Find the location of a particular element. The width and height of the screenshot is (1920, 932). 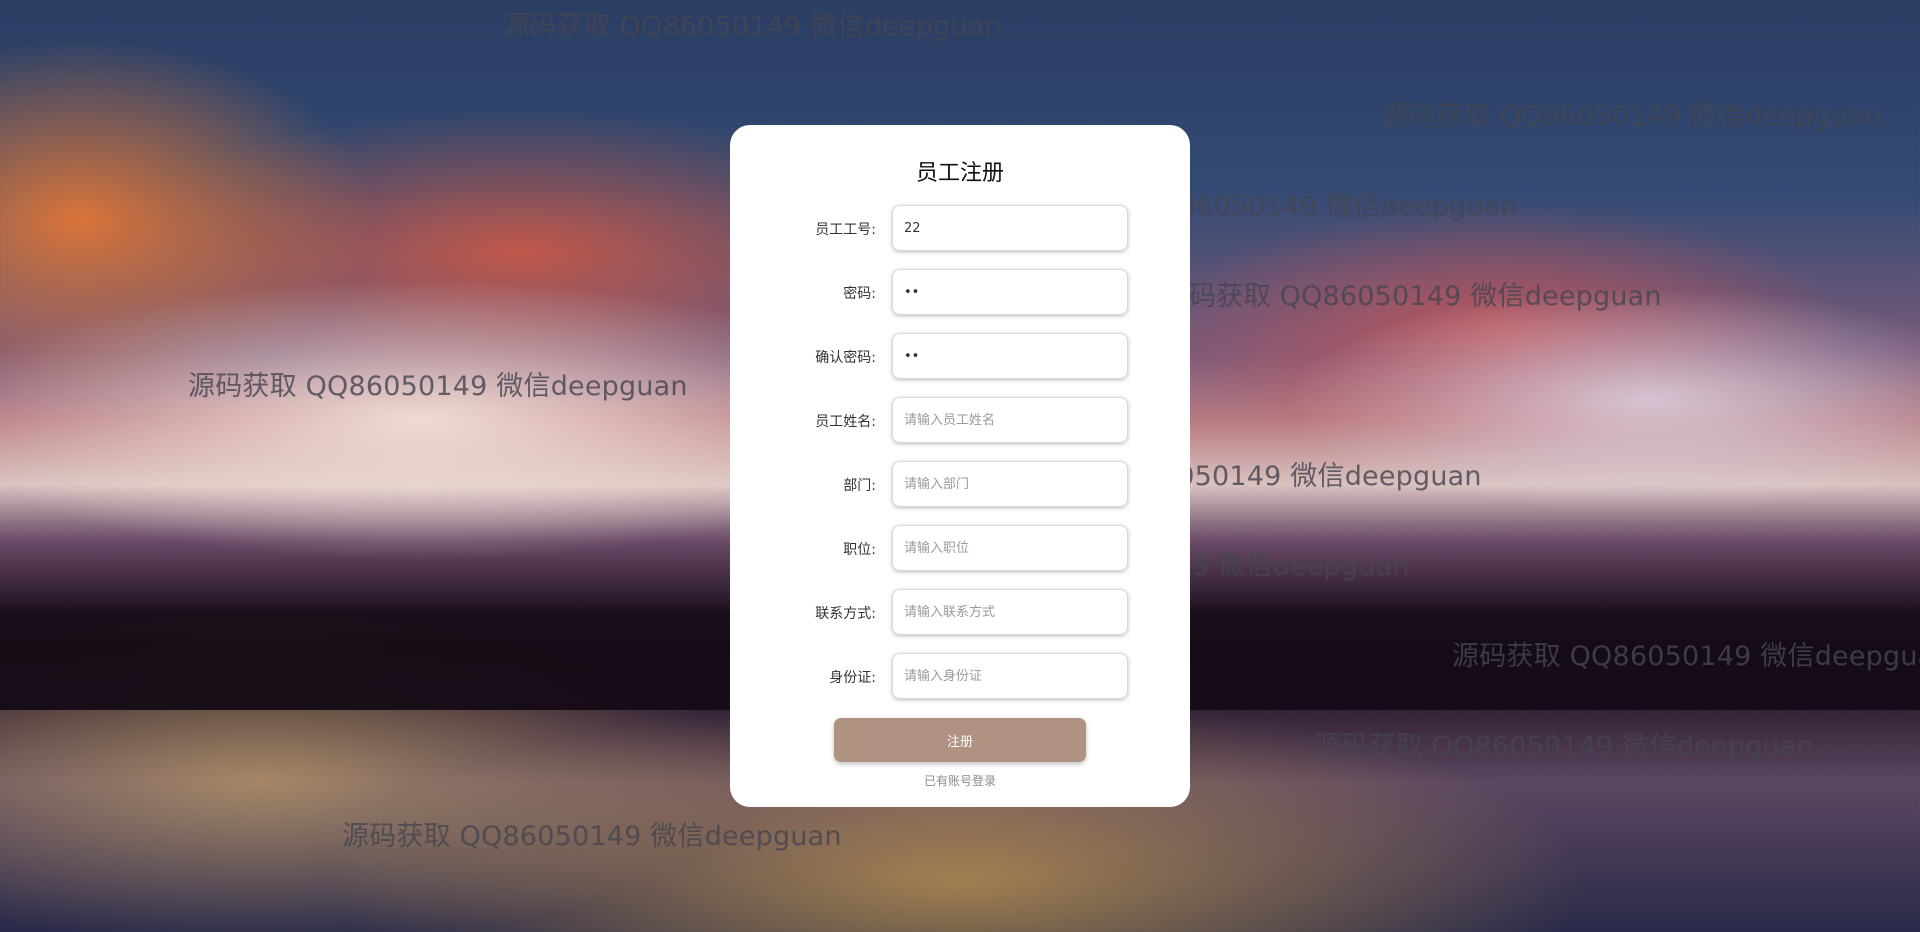

field-row-employee-name: 员工姓名: is located at coordinates (960, 420).